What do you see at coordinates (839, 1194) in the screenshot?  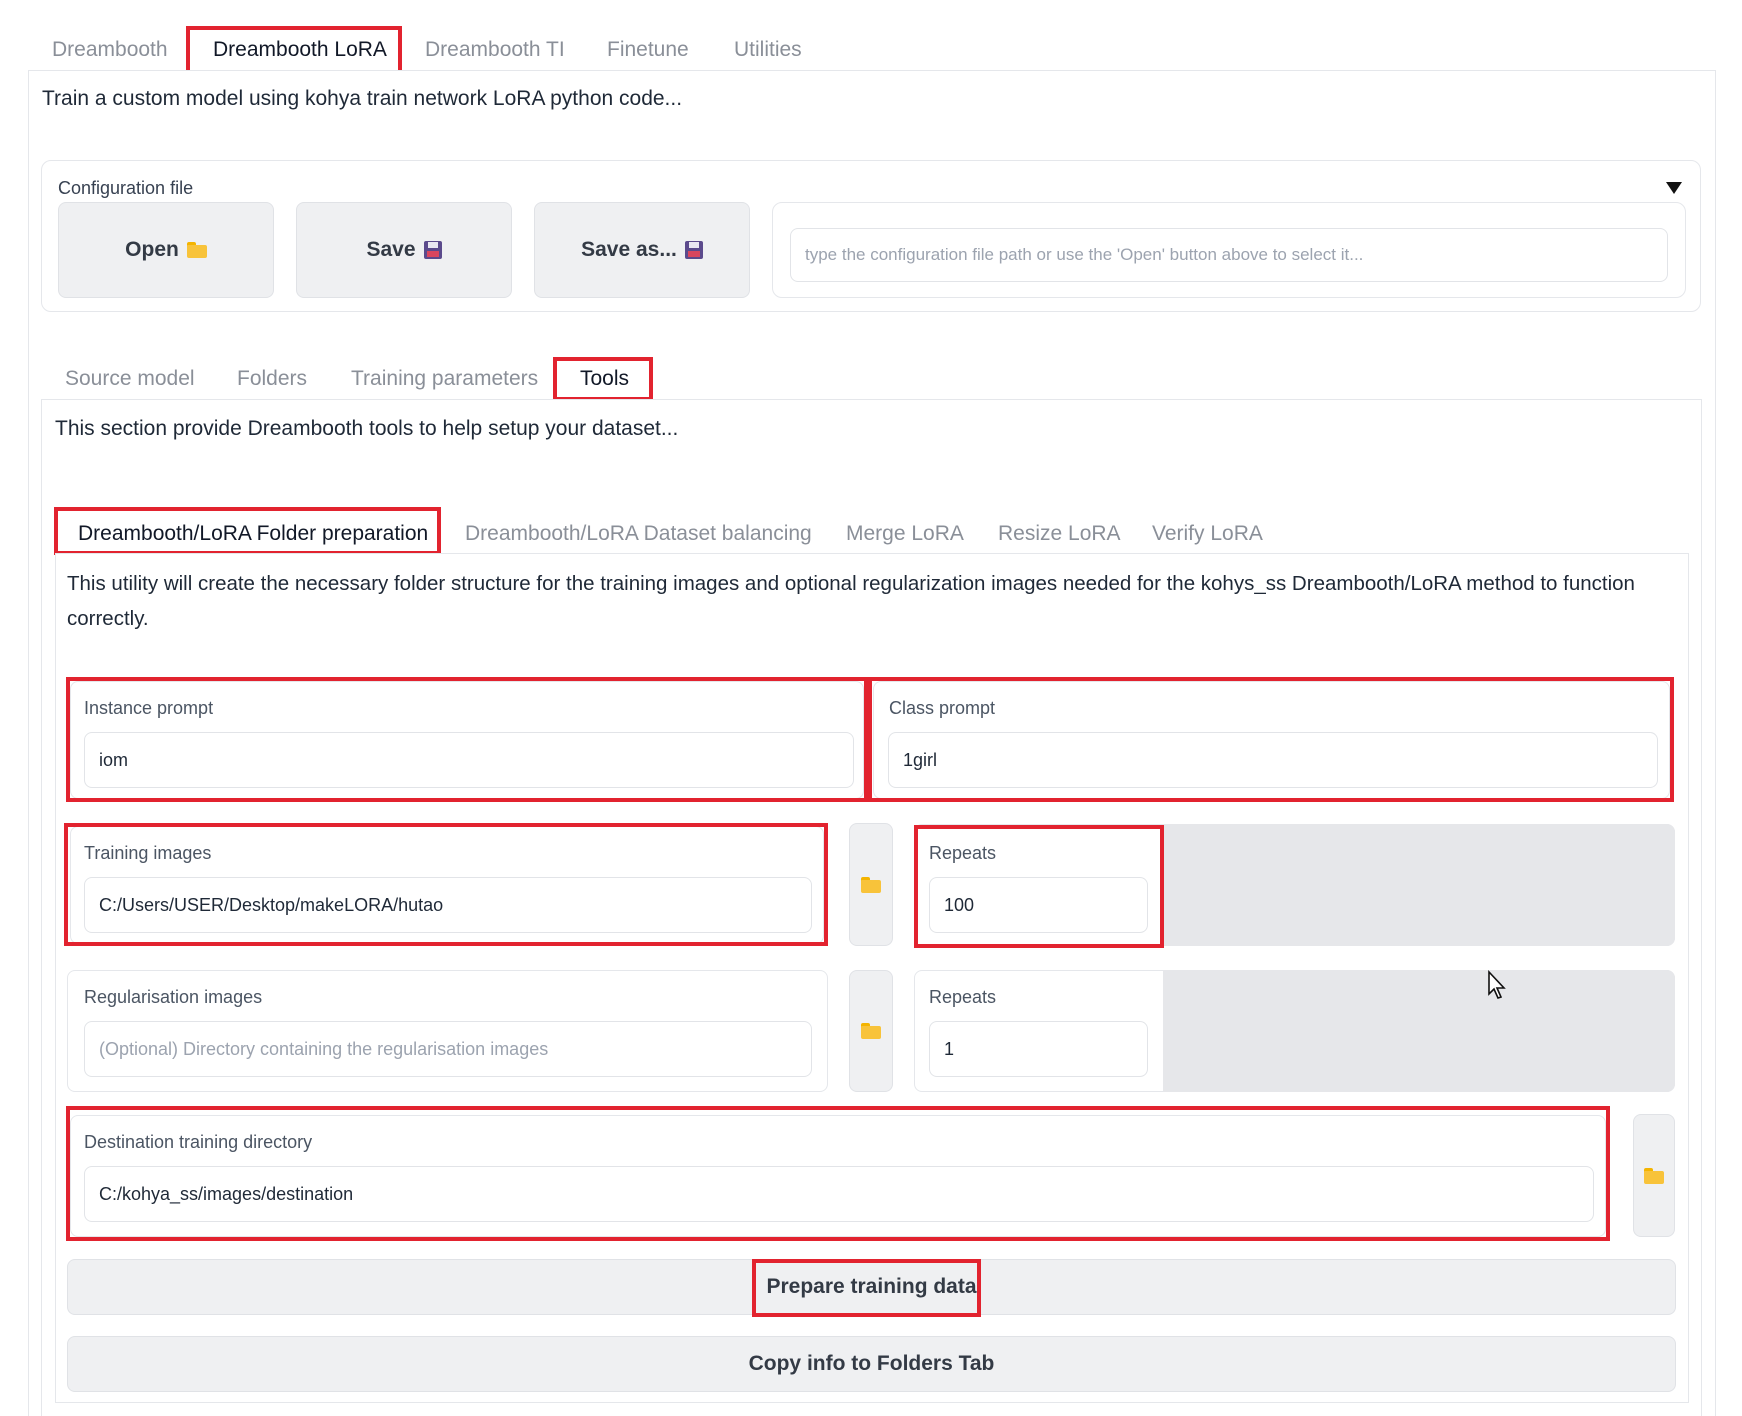 I see `destination-input: C:/kohya_ss/images/destination` at bounding box center [839, 1194].